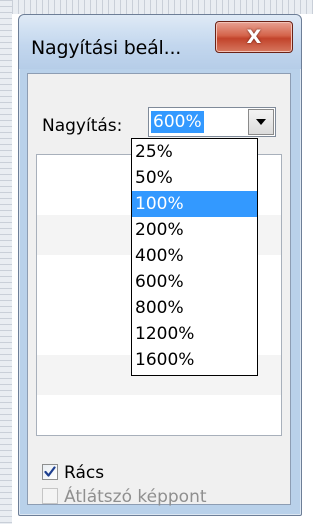 Image resolution: width=320 pixels, height=524 pixels. Describe the element at coordinates (194, 360) in the screenshot. I see `zoom-option-1600: 1600%` at that location.